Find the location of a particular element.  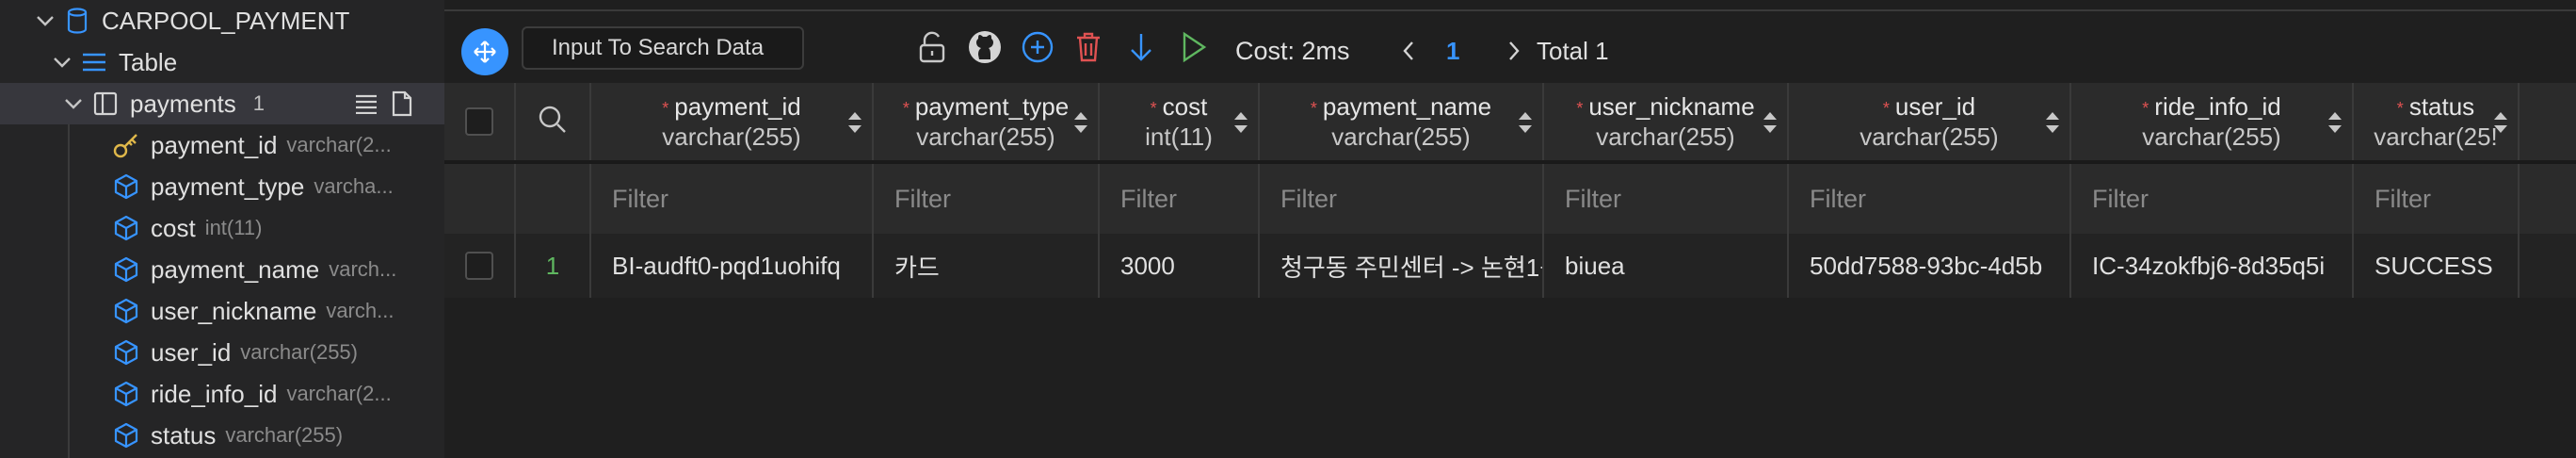

filter-input-user-nickname: Filter is located at coordinates (1666, 199).